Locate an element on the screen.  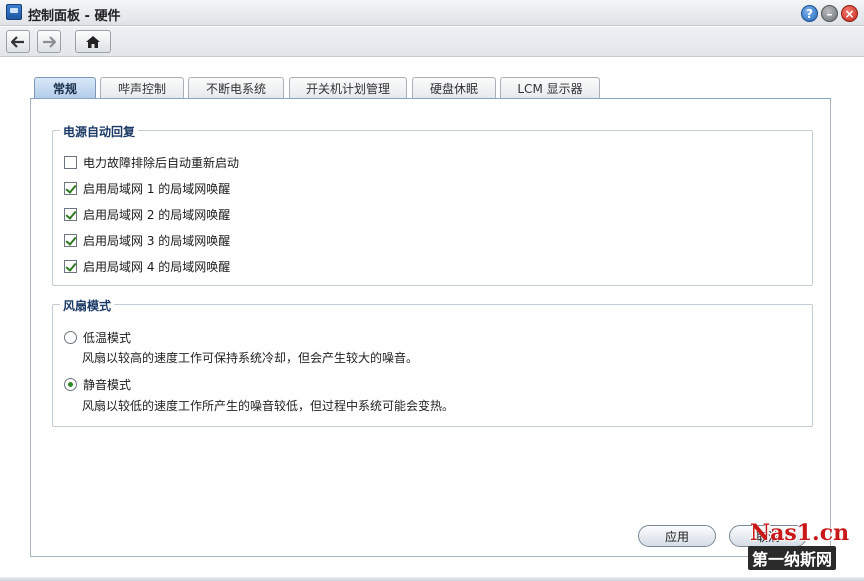
help-button: ? is located at coordinates (809, 13).